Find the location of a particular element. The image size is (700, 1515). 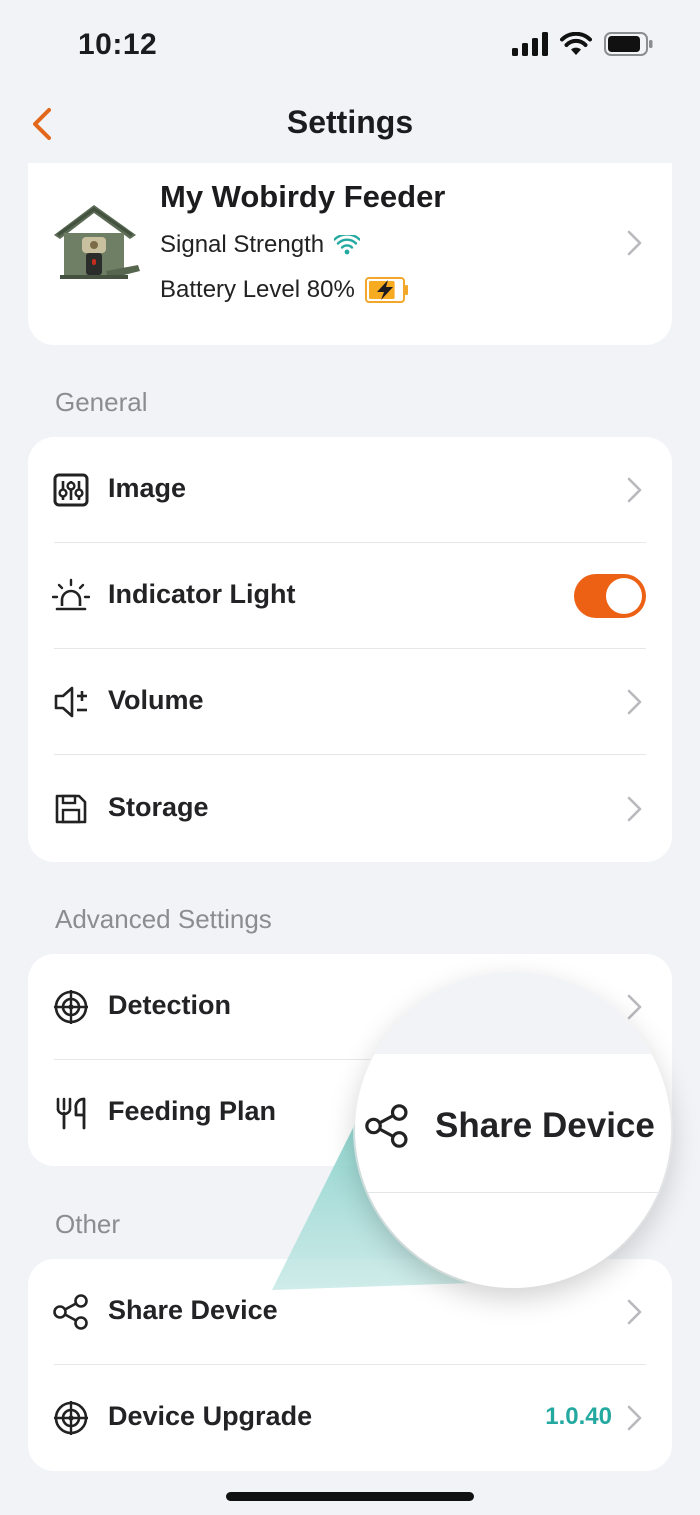

callout-background-strip is located at coordinates (513, 1013).